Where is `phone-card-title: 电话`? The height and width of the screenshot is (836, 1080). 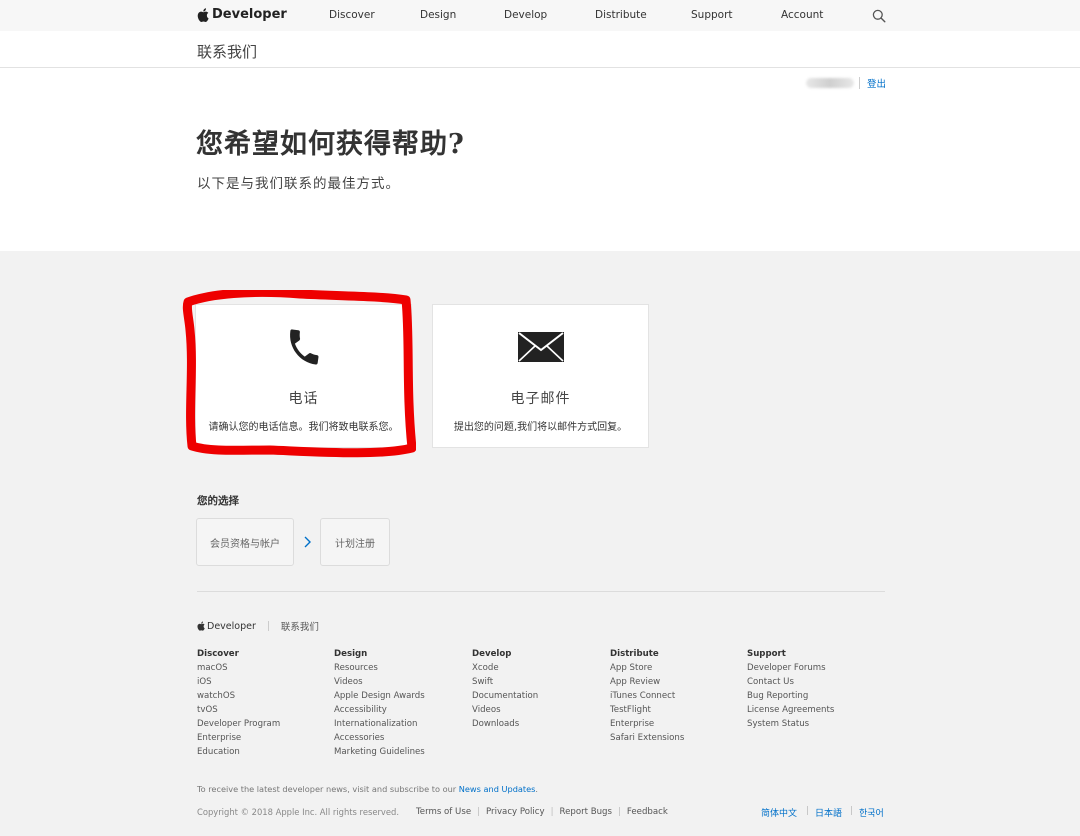
phone-card-title: 电话 is located at coordinates (303, 399).